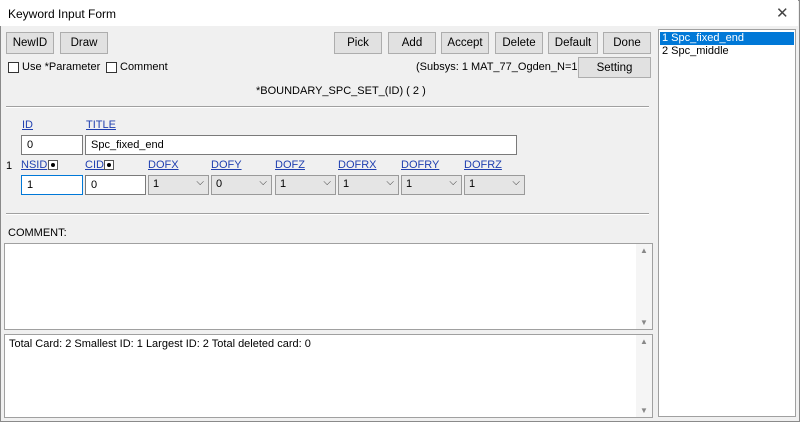 The width and height of the screenshot is (800, 422). I want to click on card-row-number: 1, so click(9, 166).